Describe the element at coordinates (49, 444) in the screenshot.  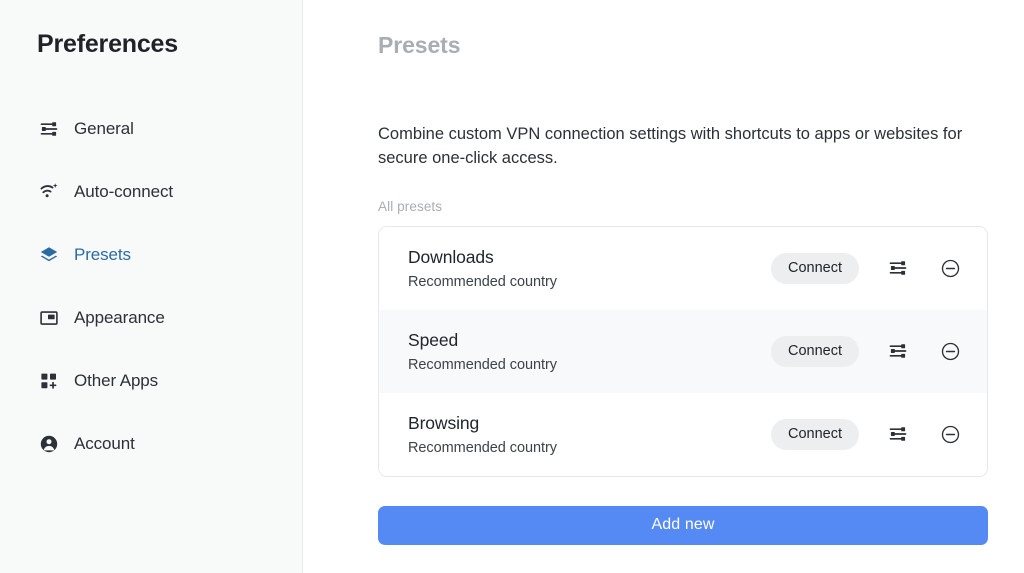
I see `user-circle-icon` at that location.